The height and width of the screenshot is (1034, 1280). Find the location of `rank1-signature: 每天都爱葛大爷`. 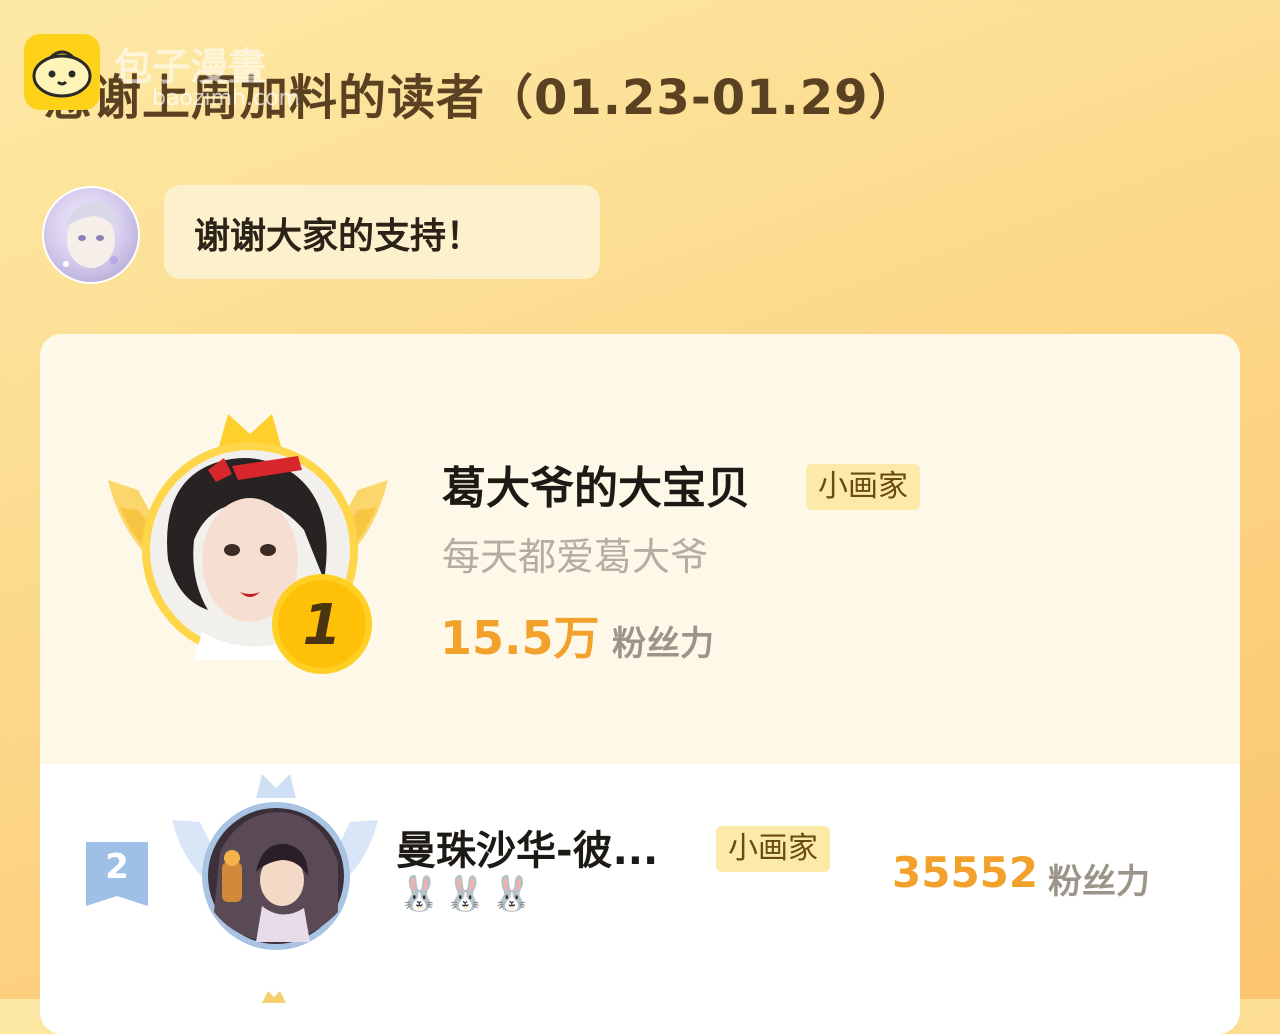

rank1-signature: 每天都爱葛大爷 is located at coordinates (575, 557).